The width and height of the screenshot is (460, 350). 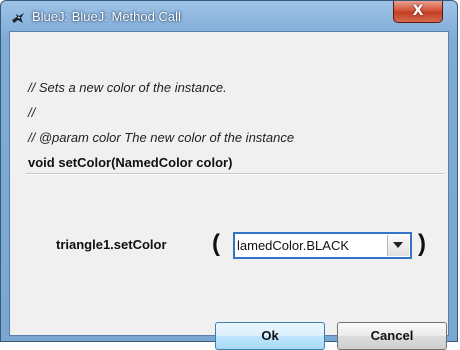 I want to click on chevron-down-icon, so click(x=398, y=245).